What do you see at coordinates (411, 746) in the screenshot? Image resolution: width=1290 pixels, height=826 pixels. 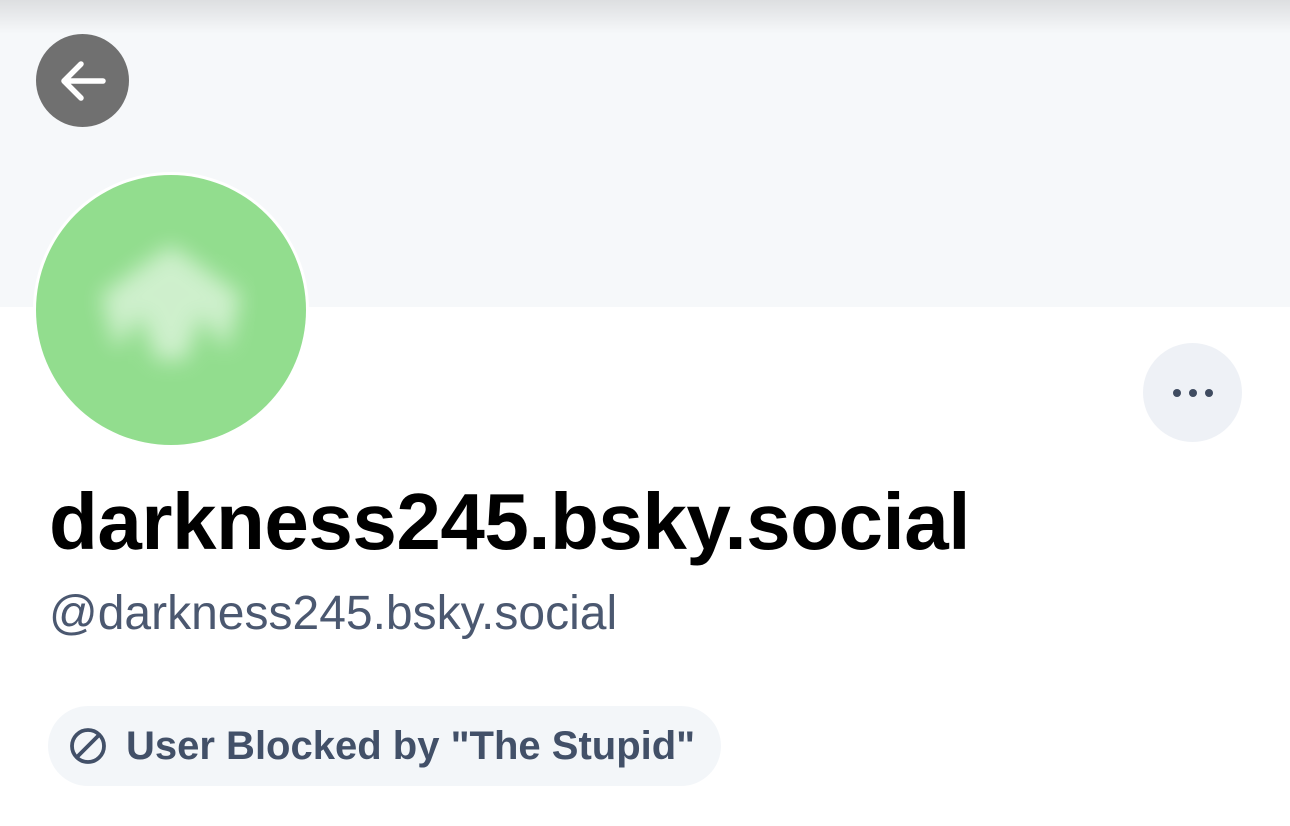 I see `blocked-label: User Blocked by "The Stupid"` at bounding box center [411, 746].